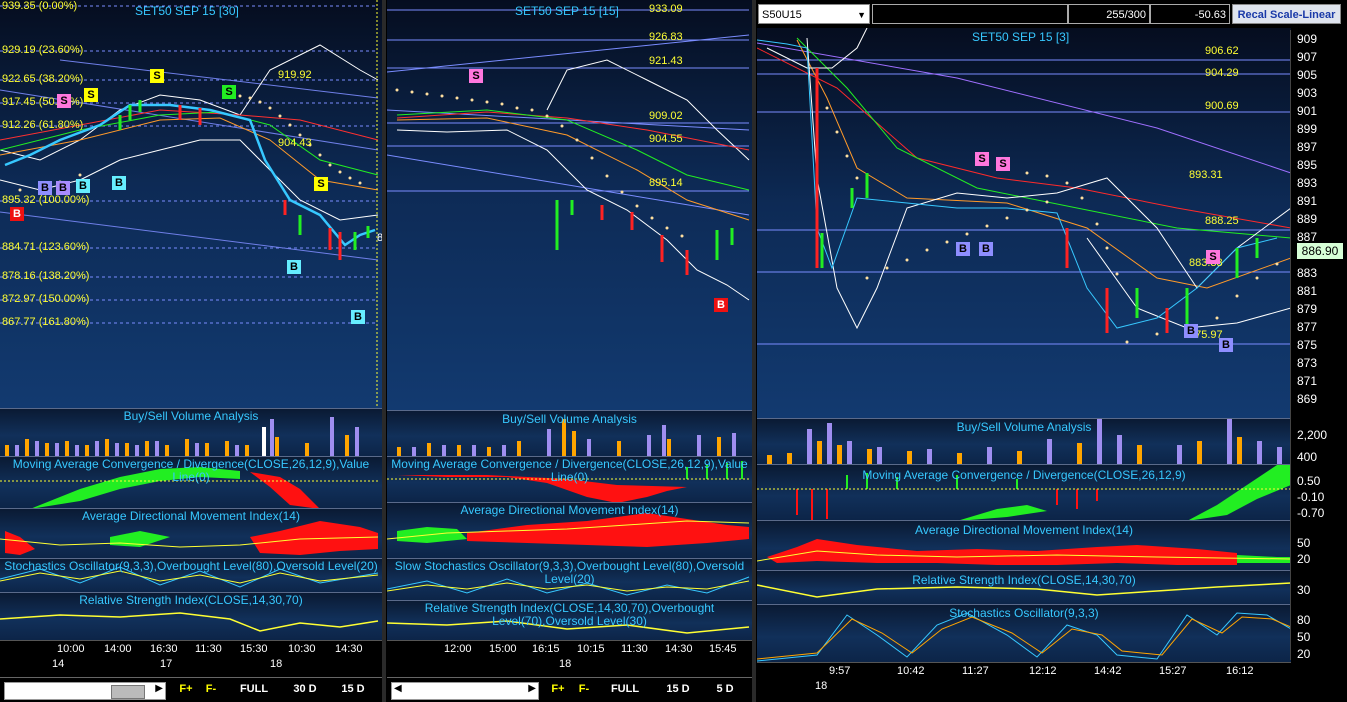 Image resolution: width=1347 pixels, height=702 pixels. Describe the element at coordinates (1024, 633) in the screenshot. I see `right-stochastics-panel: Stochastics Oscillator(9,3,3)` at that location.